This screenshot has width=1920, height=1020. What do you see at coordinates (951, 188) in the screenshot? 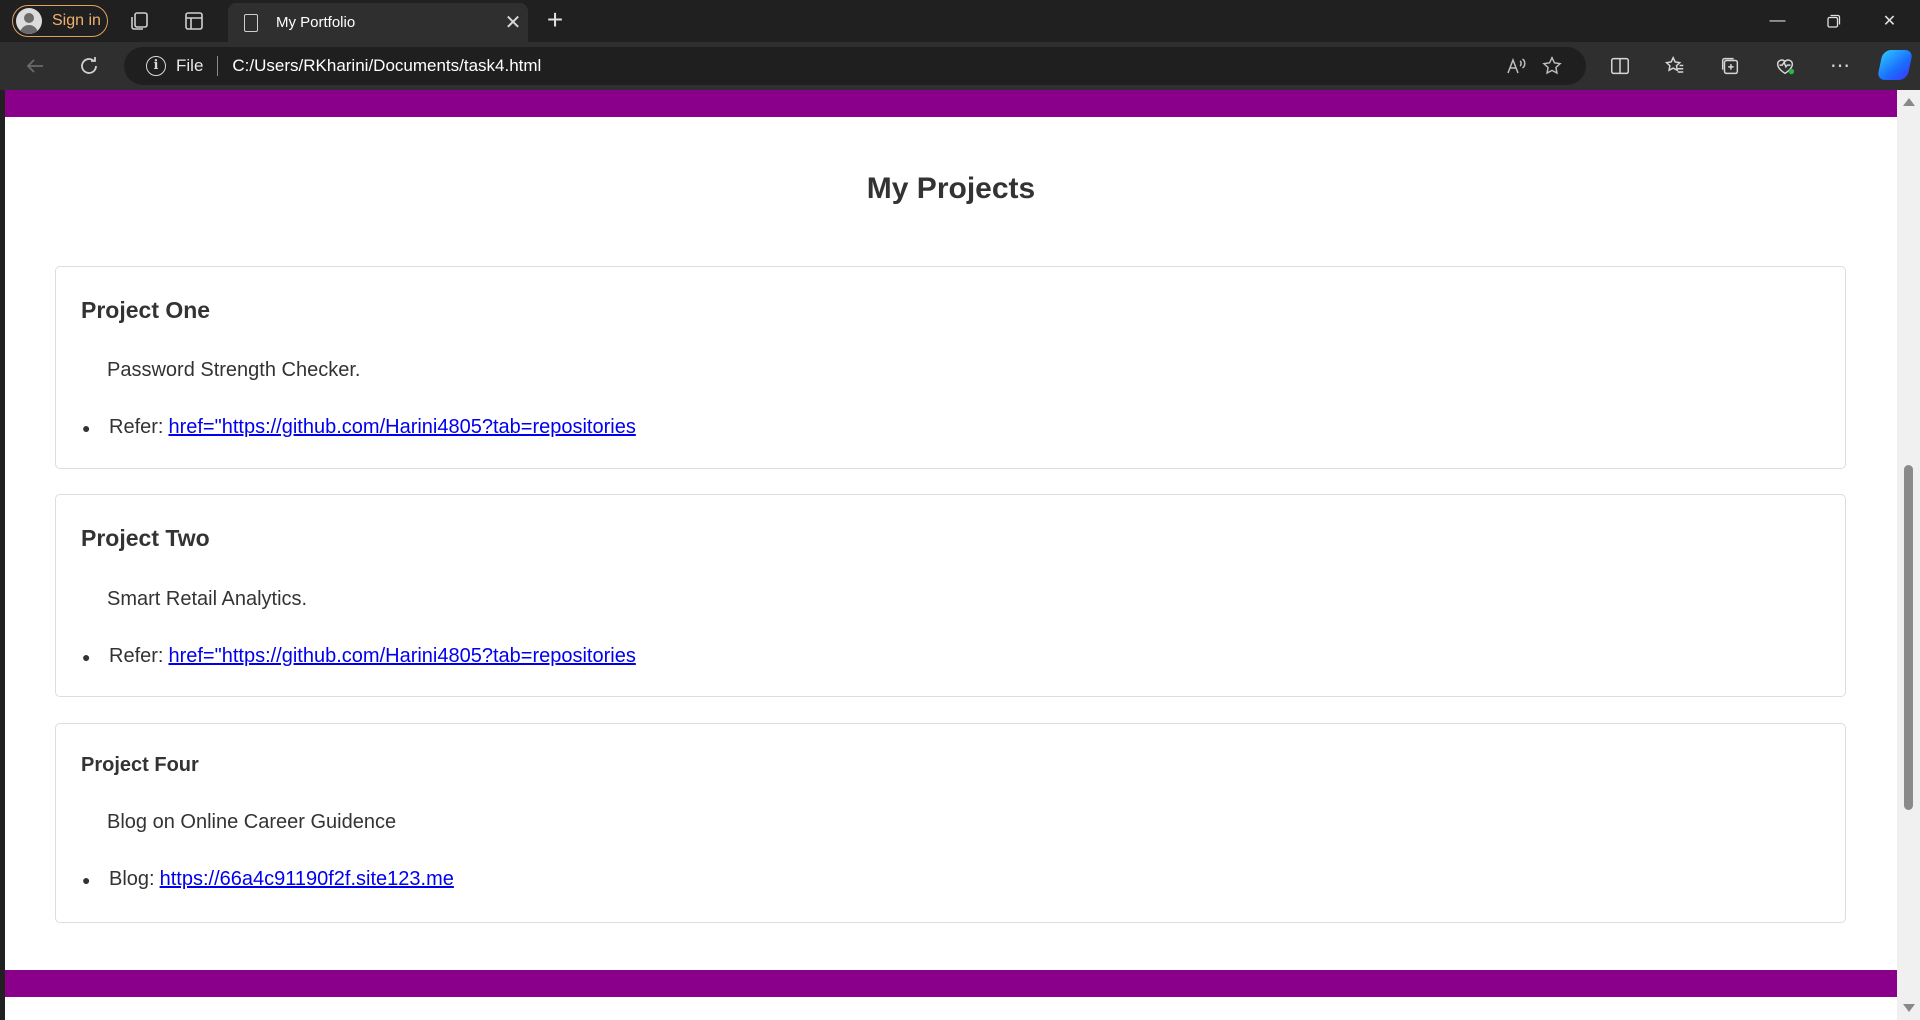
I see `section-heading: My Projects` at bounding box center [951, 188].